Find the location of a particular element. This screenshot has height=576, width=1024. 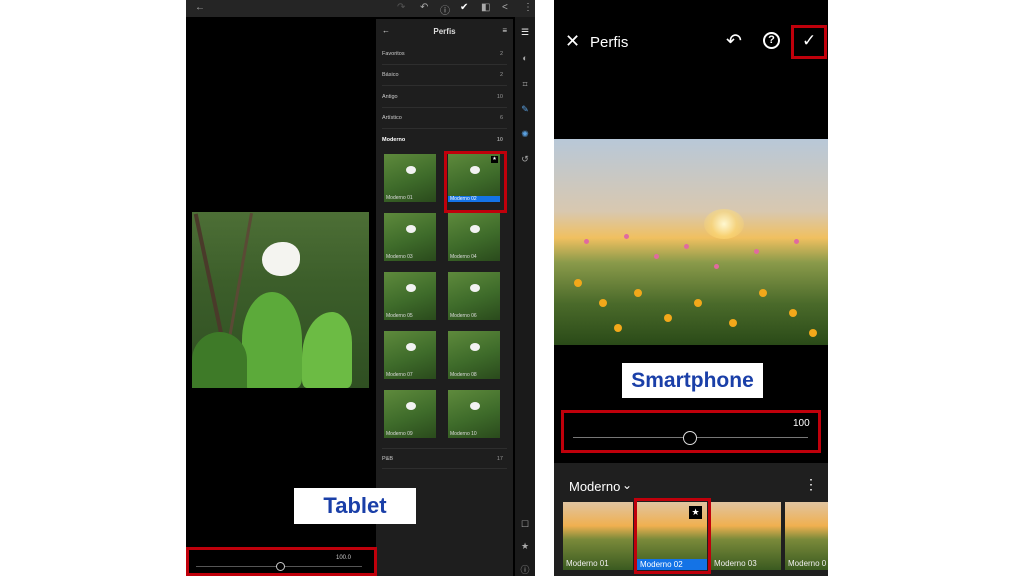

menu-icon: ≡ is located at coordinates (504, 30).